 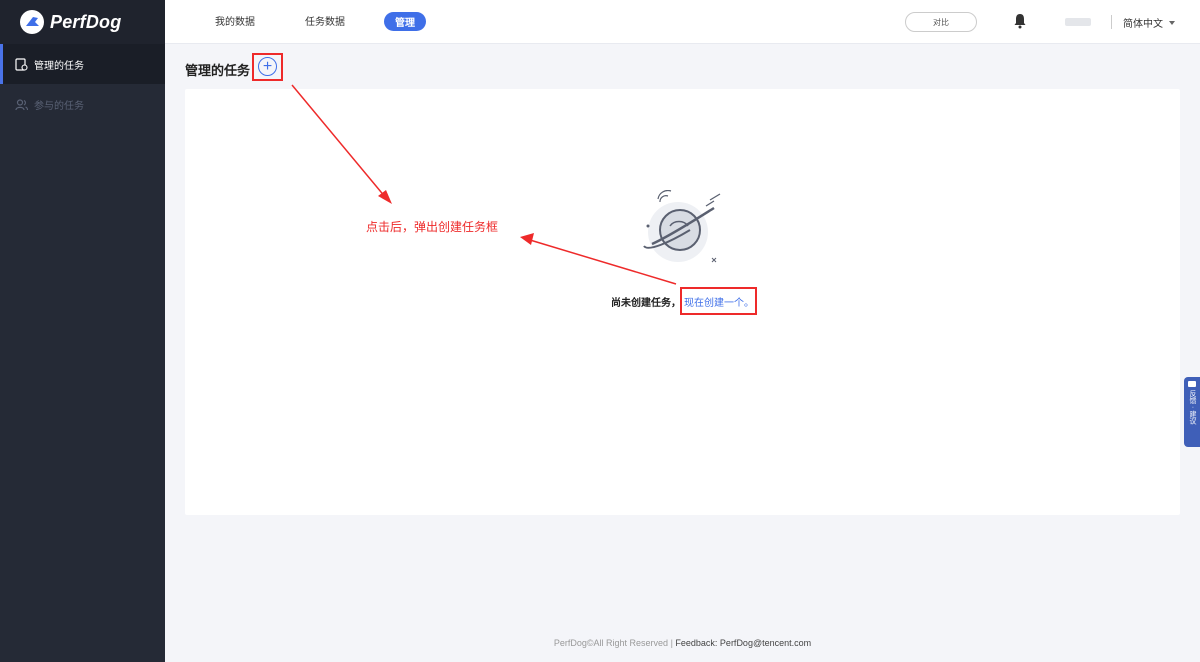 What do you see at coordinates (1172, 22) in the screenshot?
I see `caret-down-icon` at bounding box center [1172, 22].